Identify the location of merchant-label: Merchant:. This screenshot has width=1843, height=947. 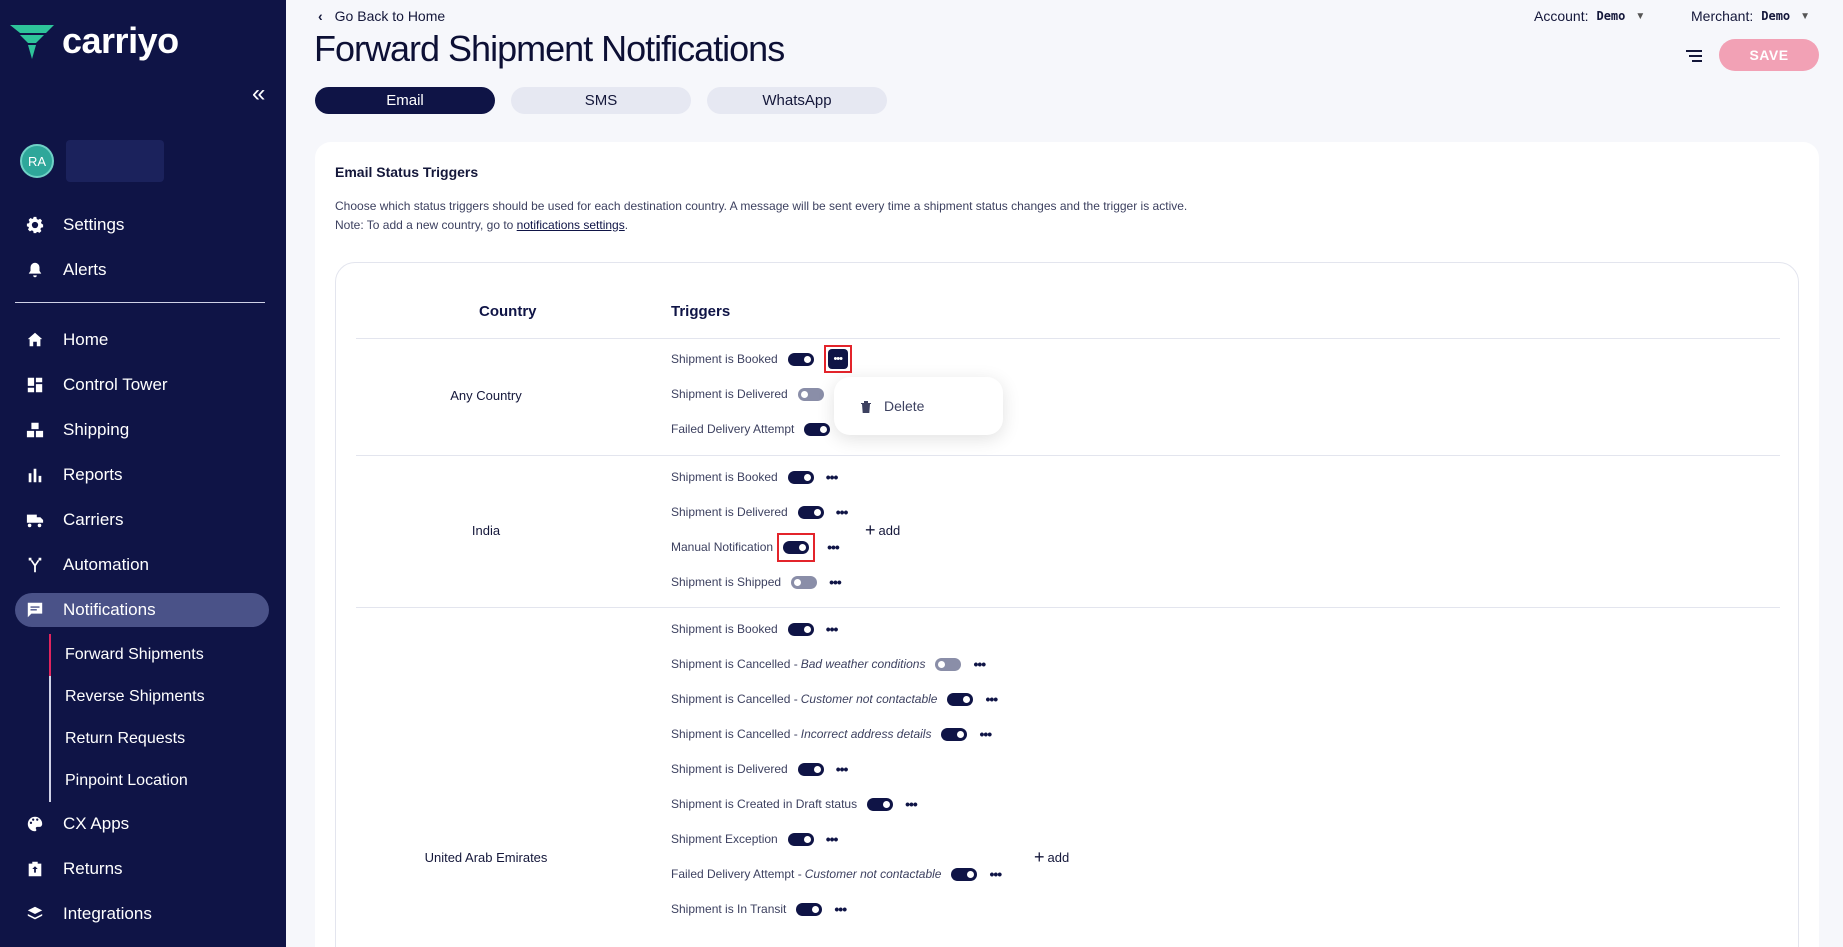
(1722, 16).